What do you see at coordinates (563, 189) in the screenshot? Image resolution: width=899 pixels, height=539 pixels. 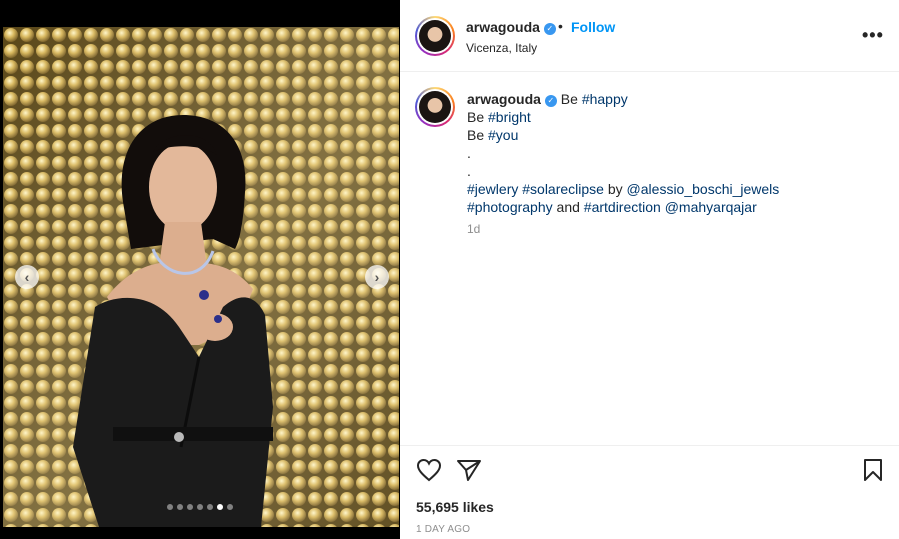 I see `hashtag-link: #solareclipse` at bounding box center [563, 189].